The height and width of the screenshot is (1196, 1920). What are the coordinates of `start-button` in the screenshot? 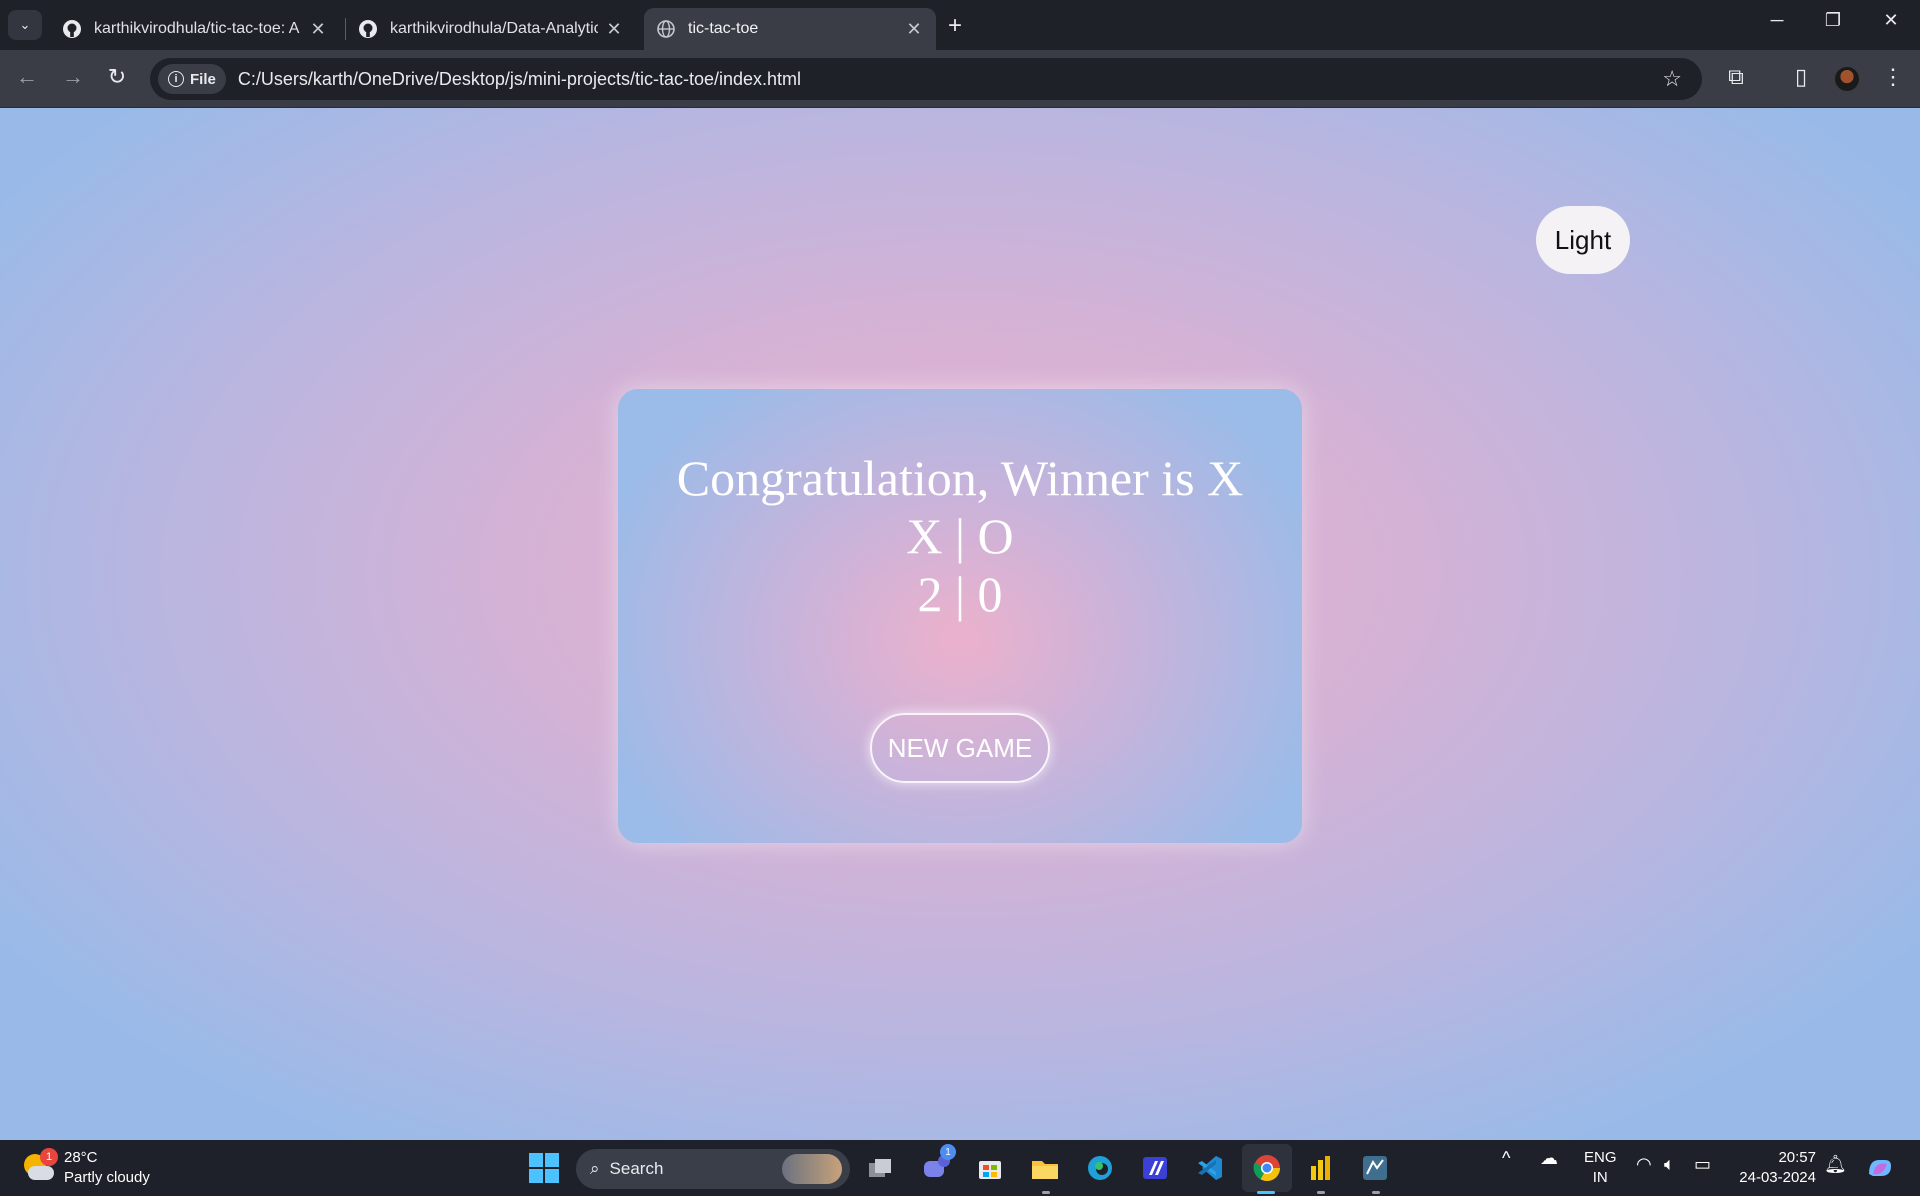 It's located at (544, 1168).